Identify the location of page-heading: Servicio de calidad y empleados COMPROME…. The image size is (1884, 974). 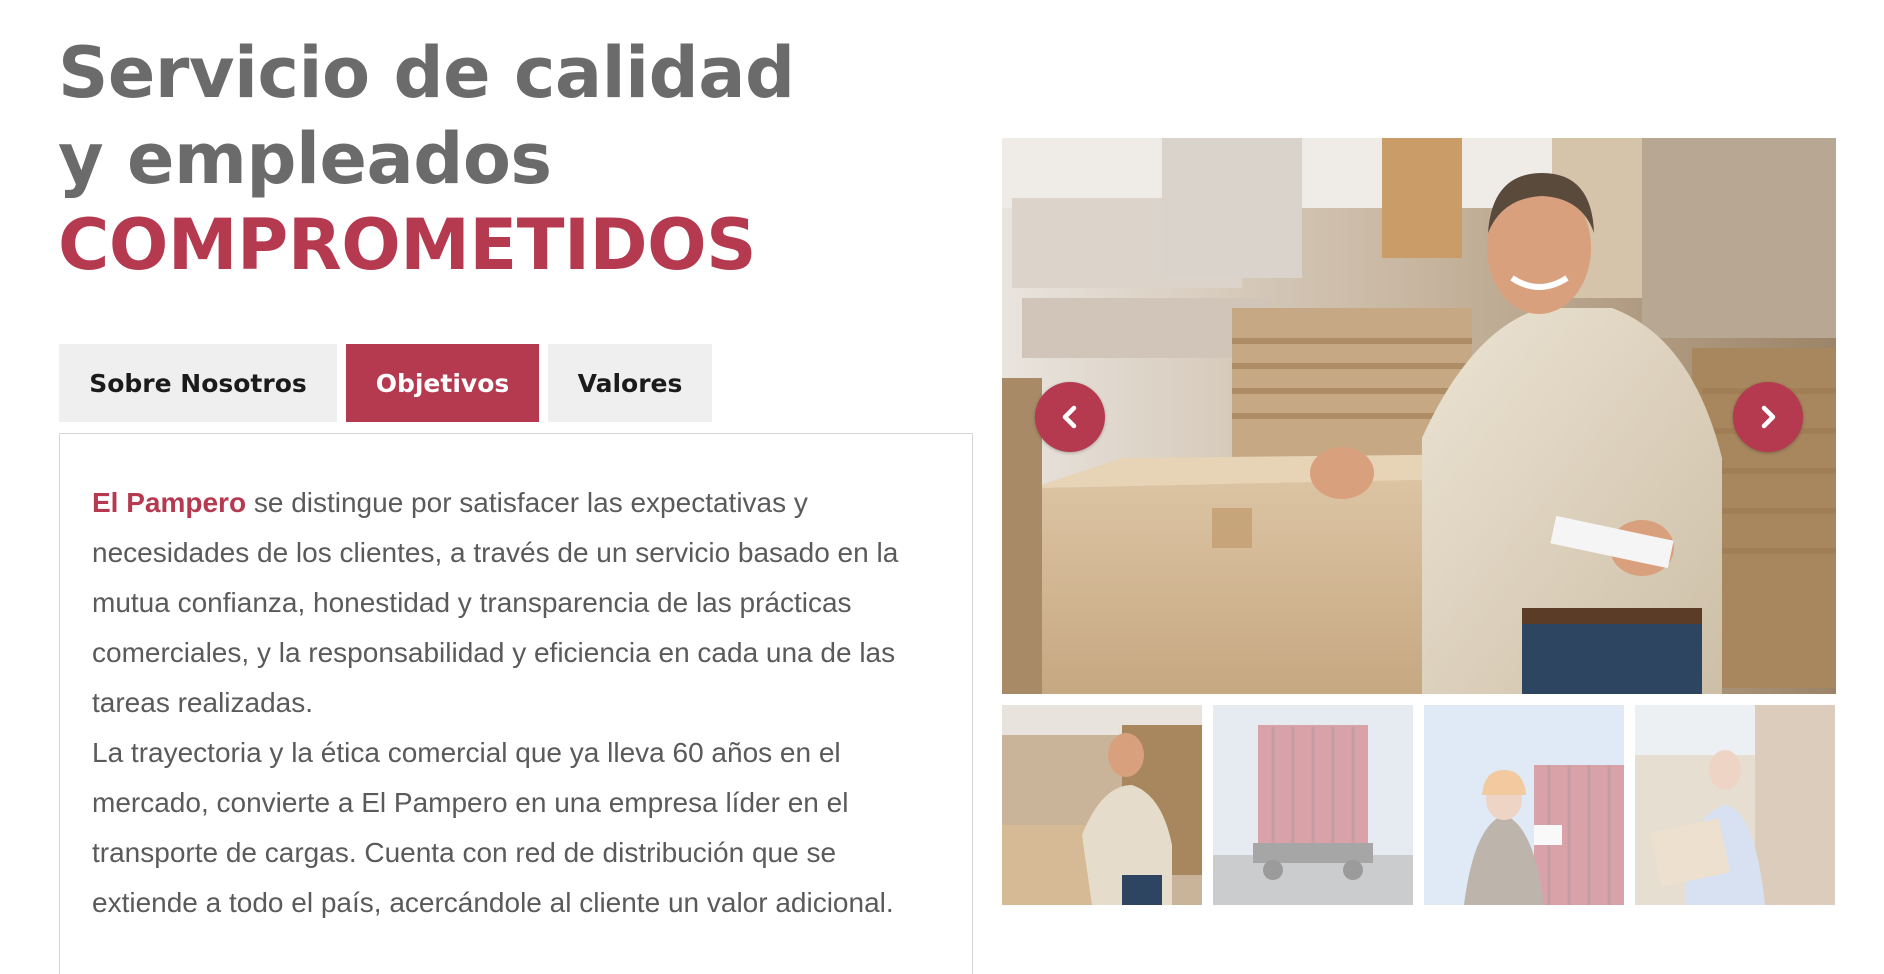
(426, 159).